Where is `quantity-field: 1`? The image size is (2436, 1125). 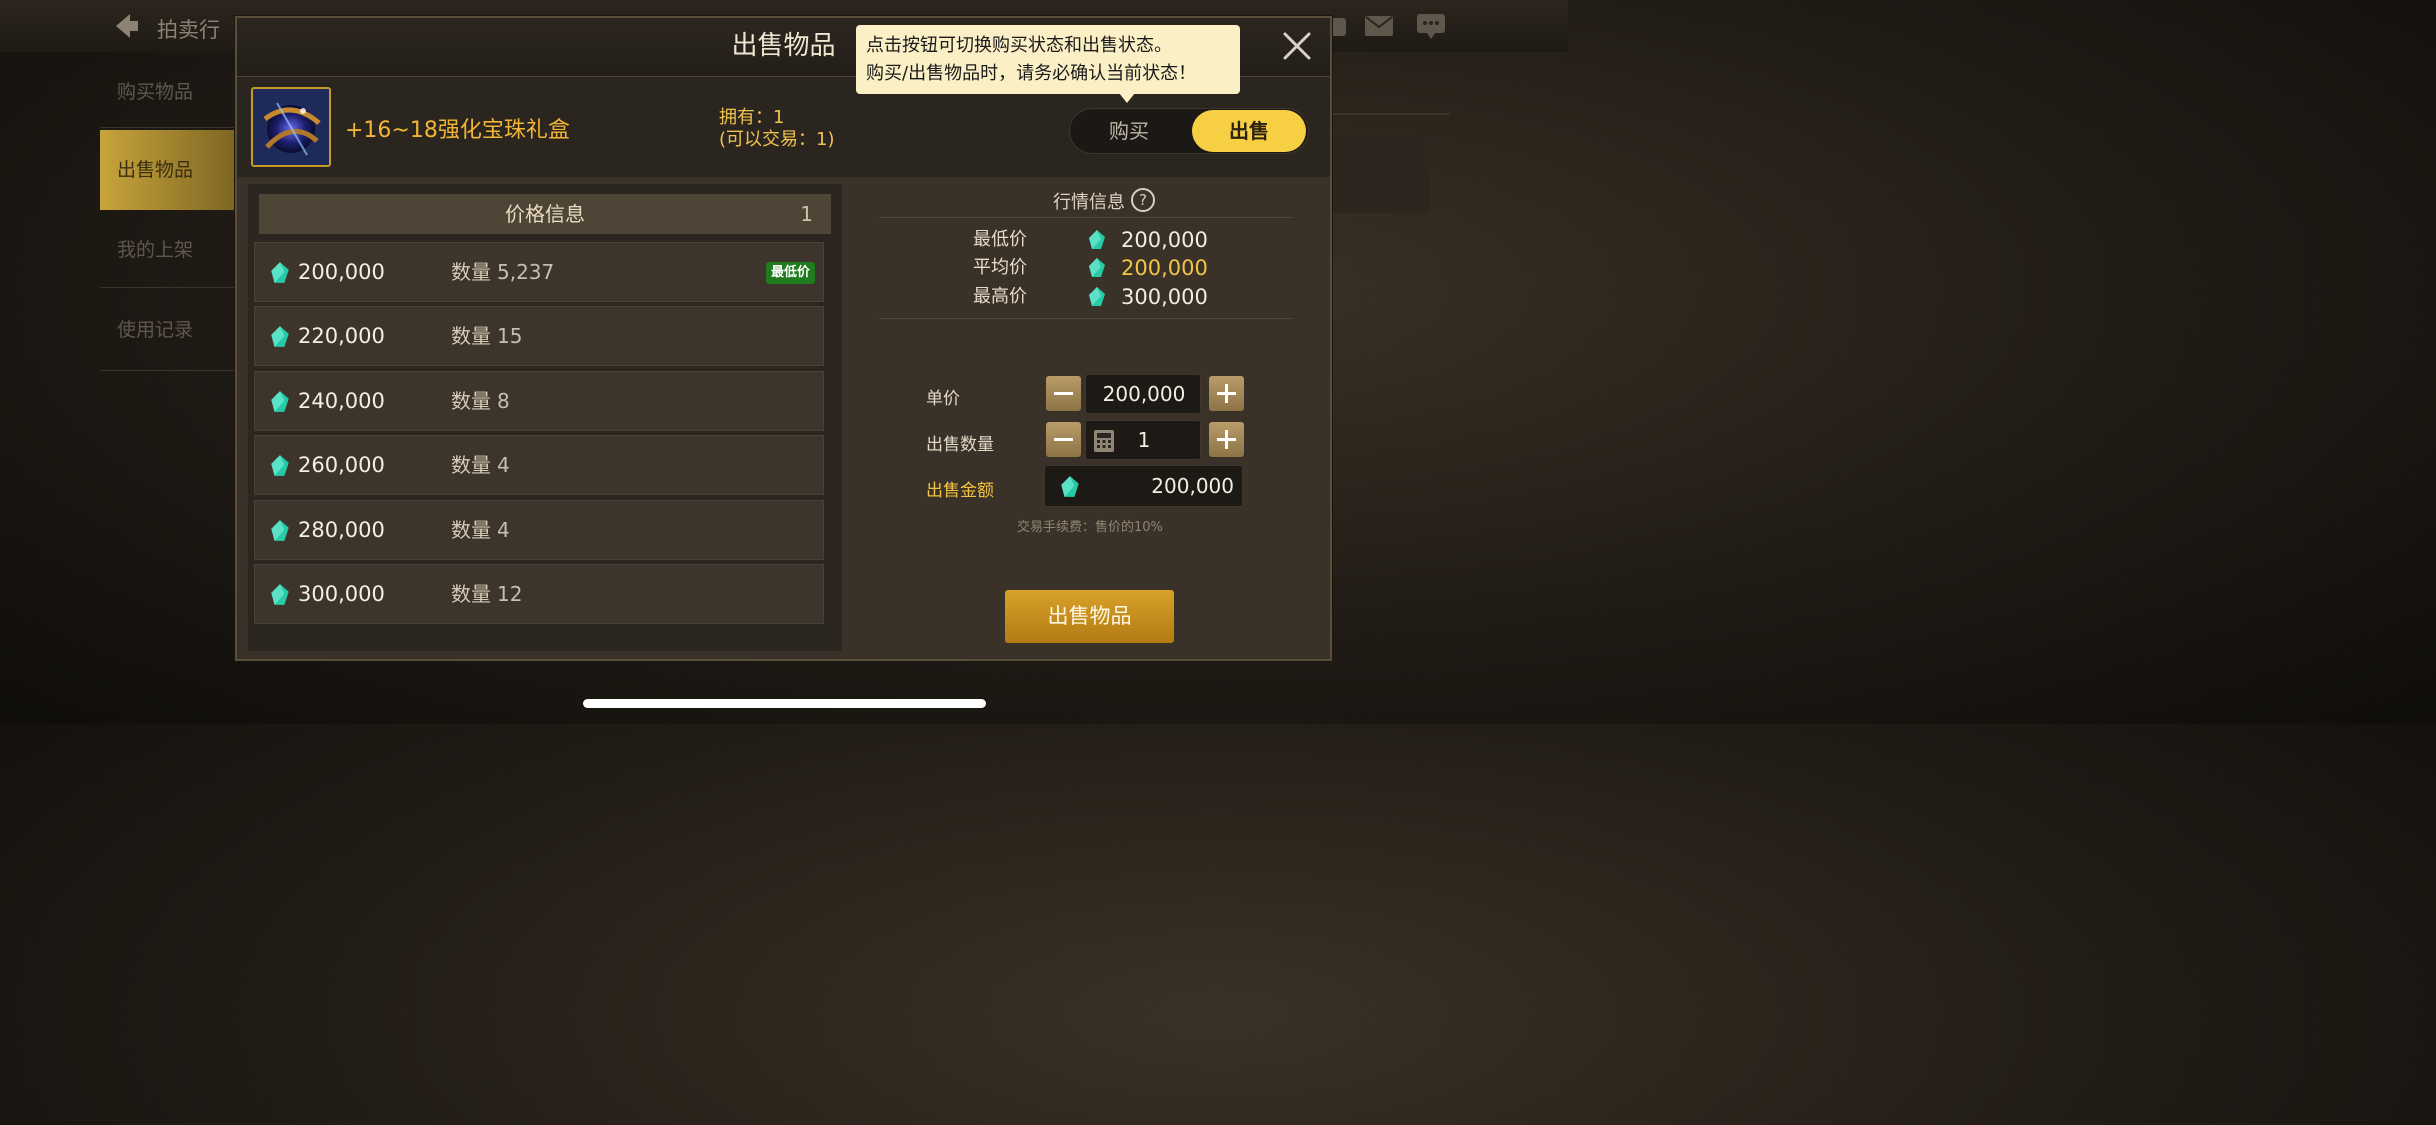
quantity-field: 1 is located at coordinates (1143, 440).